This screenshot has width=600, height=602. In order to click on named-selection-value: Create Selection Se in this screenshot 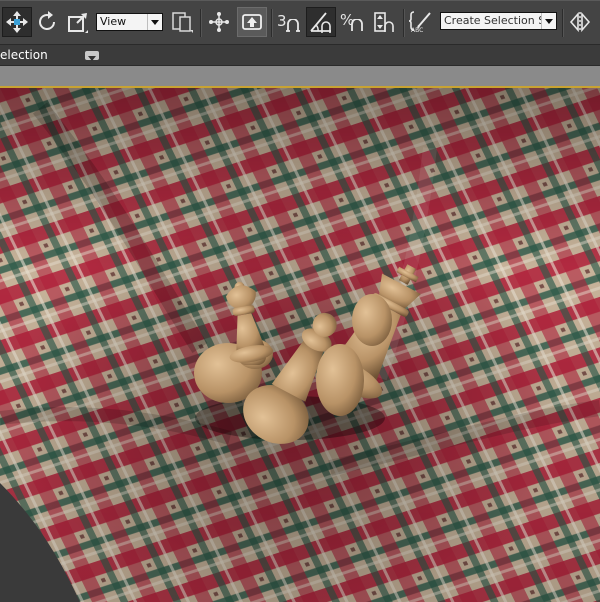, I will do `click(498, 20)`.